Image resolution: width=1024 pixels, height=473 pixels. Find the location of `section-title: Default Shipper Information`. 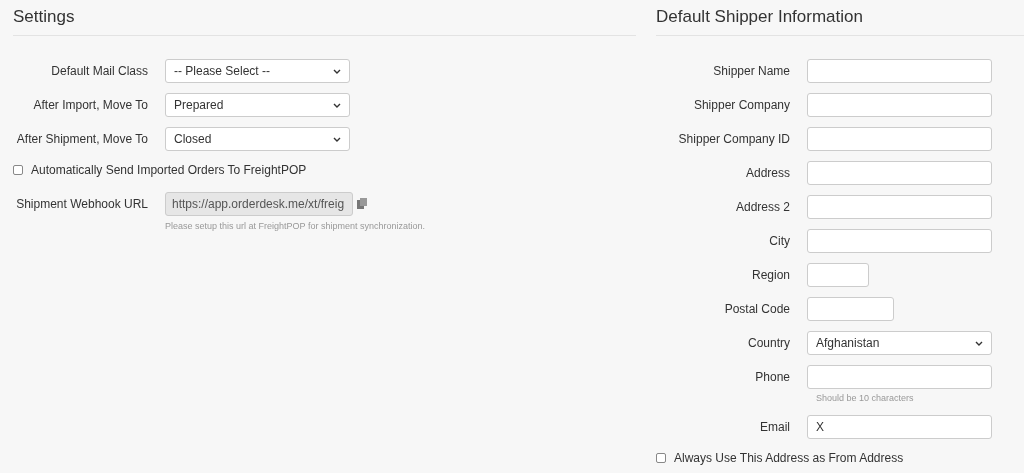

section-title: Default Shipper Information is located at coordinates (840, 18).